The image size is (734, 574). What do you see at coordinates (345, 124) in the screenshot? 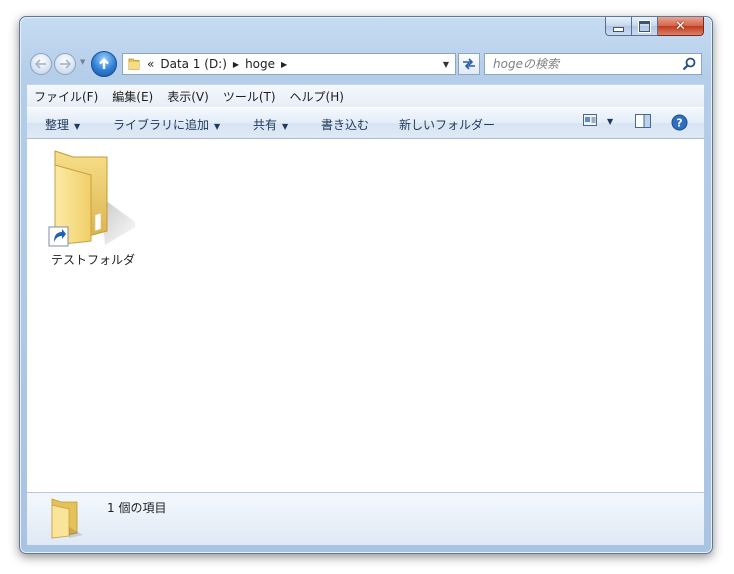
I see `burn-button: 書き込む` at bounding box center [345, 124].